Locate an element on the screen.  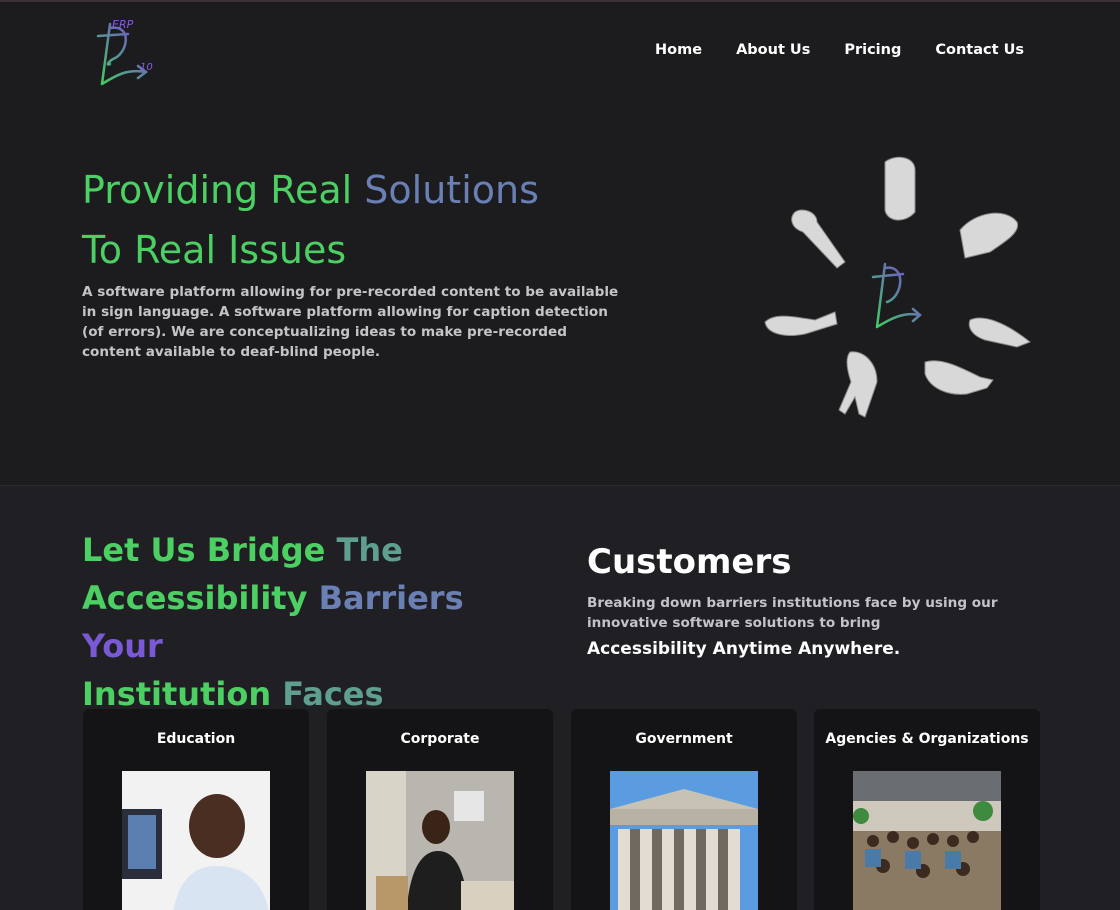
card-title: Education is located at coordinates (196, 739).